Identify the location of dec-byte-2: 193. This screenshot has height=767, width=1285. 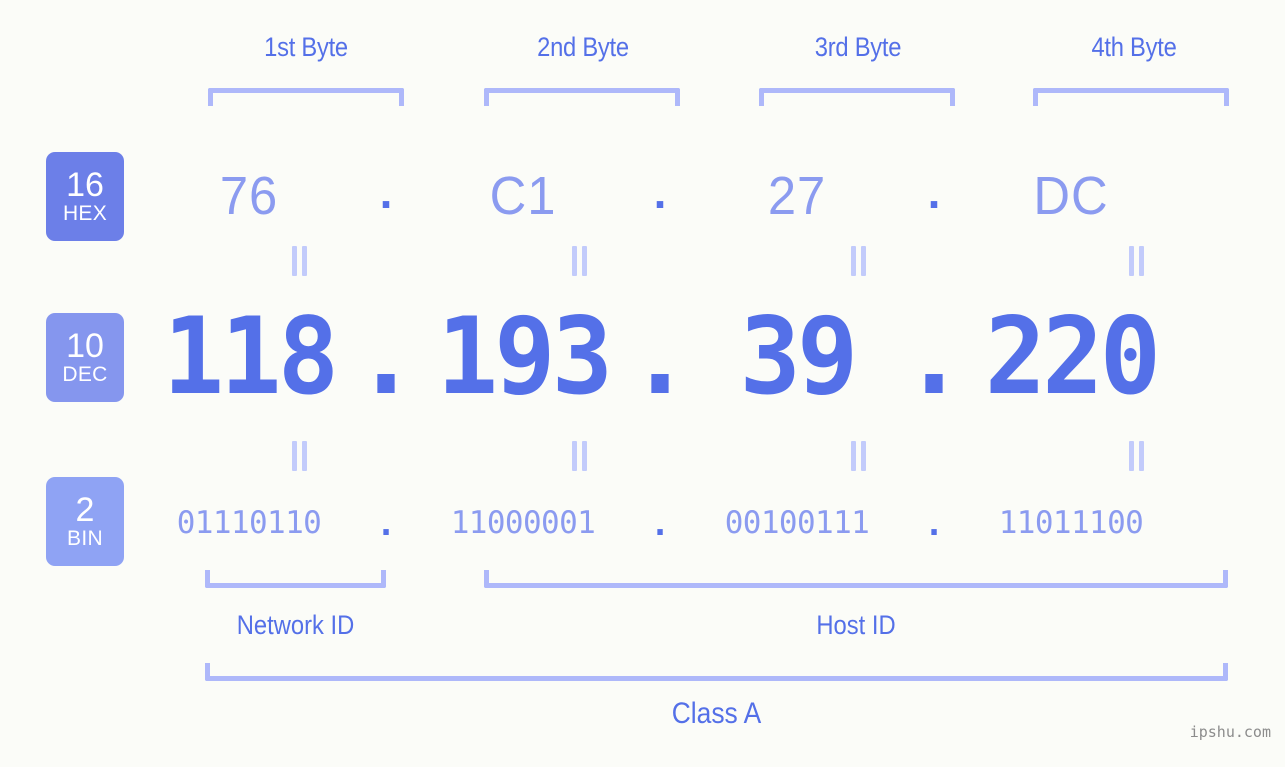
(524, 356).